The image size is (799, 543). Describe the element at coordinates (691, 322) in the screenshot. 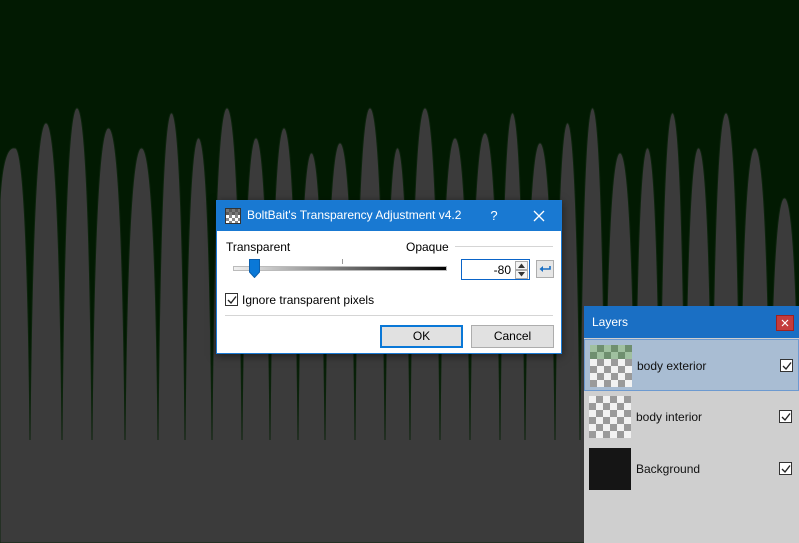

I see `layers-panel-titlebar: Layers` at that location.